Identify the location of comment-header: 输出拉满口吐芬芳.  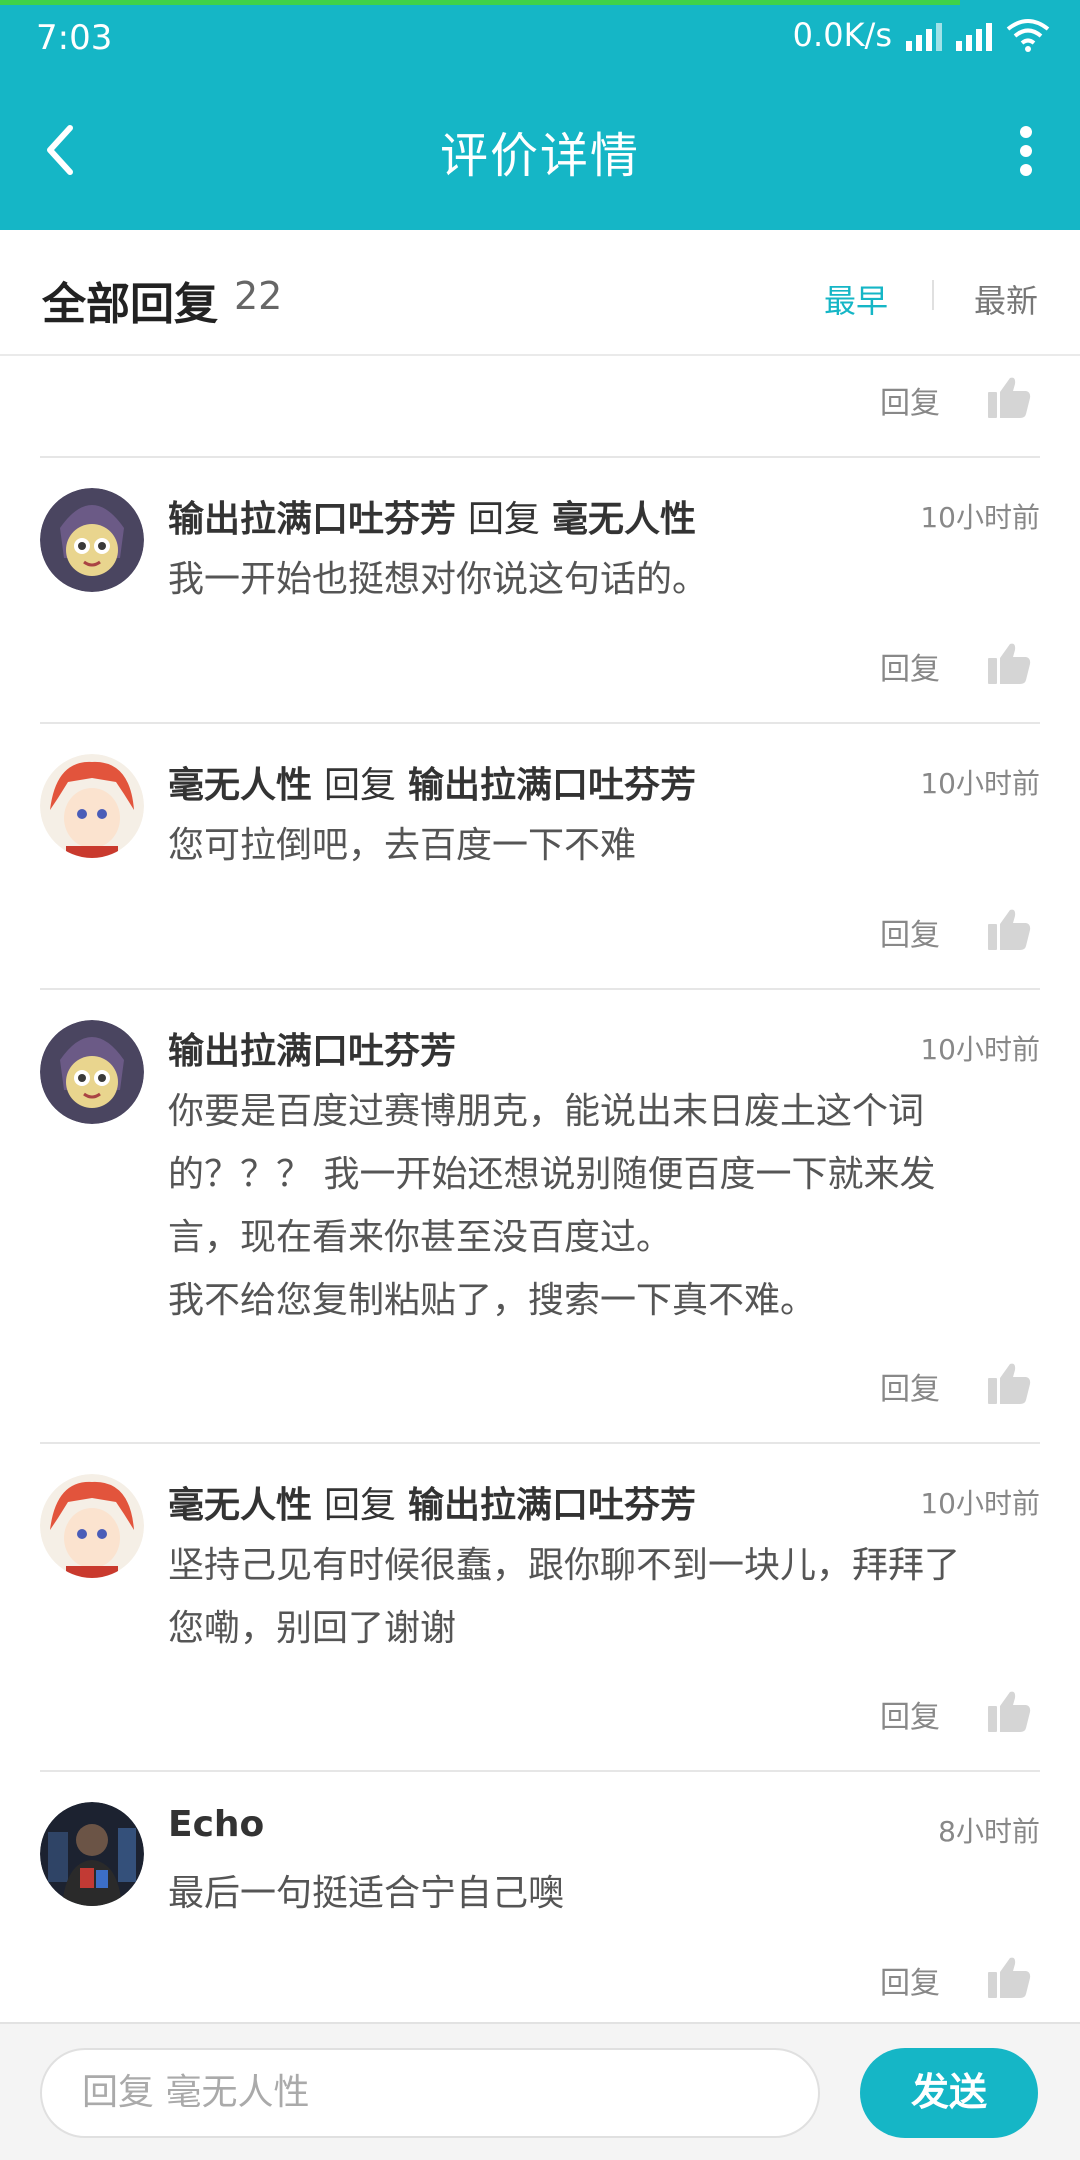
(312, 1048).